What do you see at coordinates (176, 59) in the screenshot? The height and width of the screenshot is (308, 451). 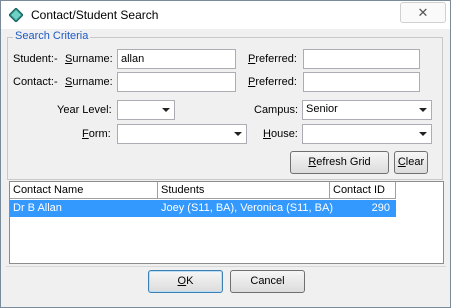 I see `student-surname-input` at bounding box center [176, 59].